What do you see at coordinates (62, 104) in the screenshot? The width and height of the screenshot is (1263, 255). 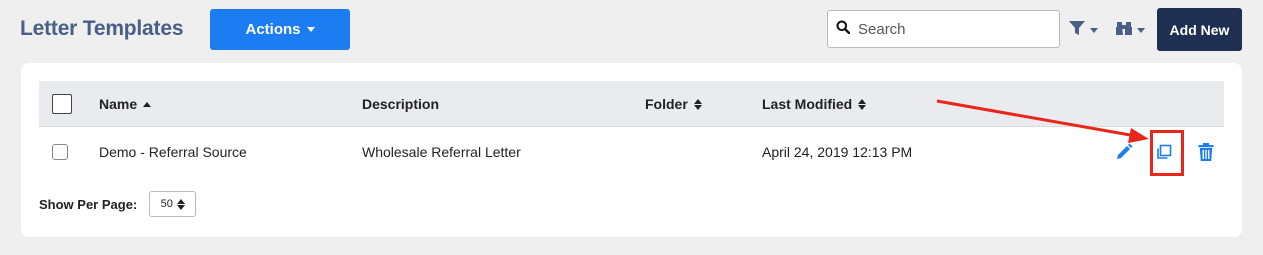 I see `select-all-checkbox` at bounding box center [62, 104].